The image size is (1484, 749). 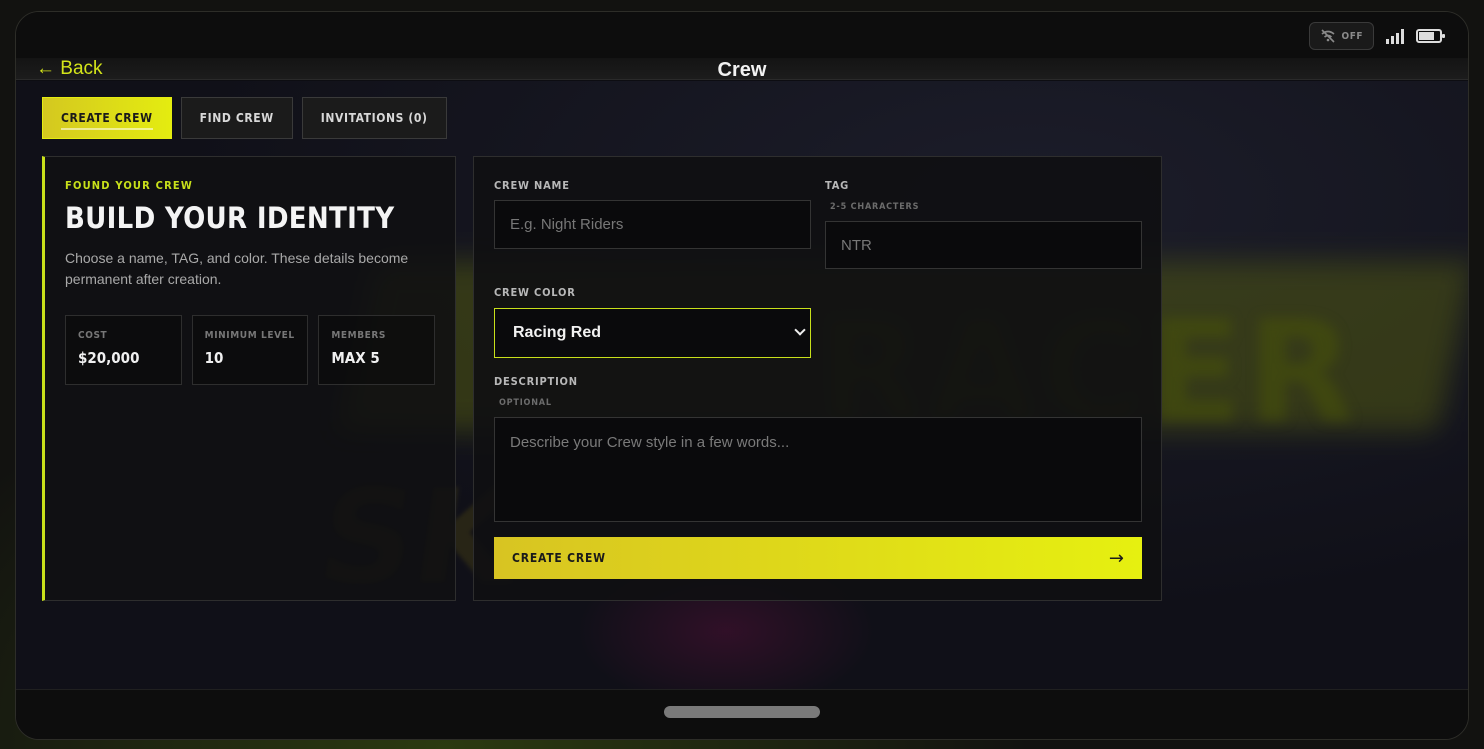 What do you see at coordinates (107, 118) in the screenshot?
I see `tab-create-crew: CREATE CREW` at bounding box center [107, 118].